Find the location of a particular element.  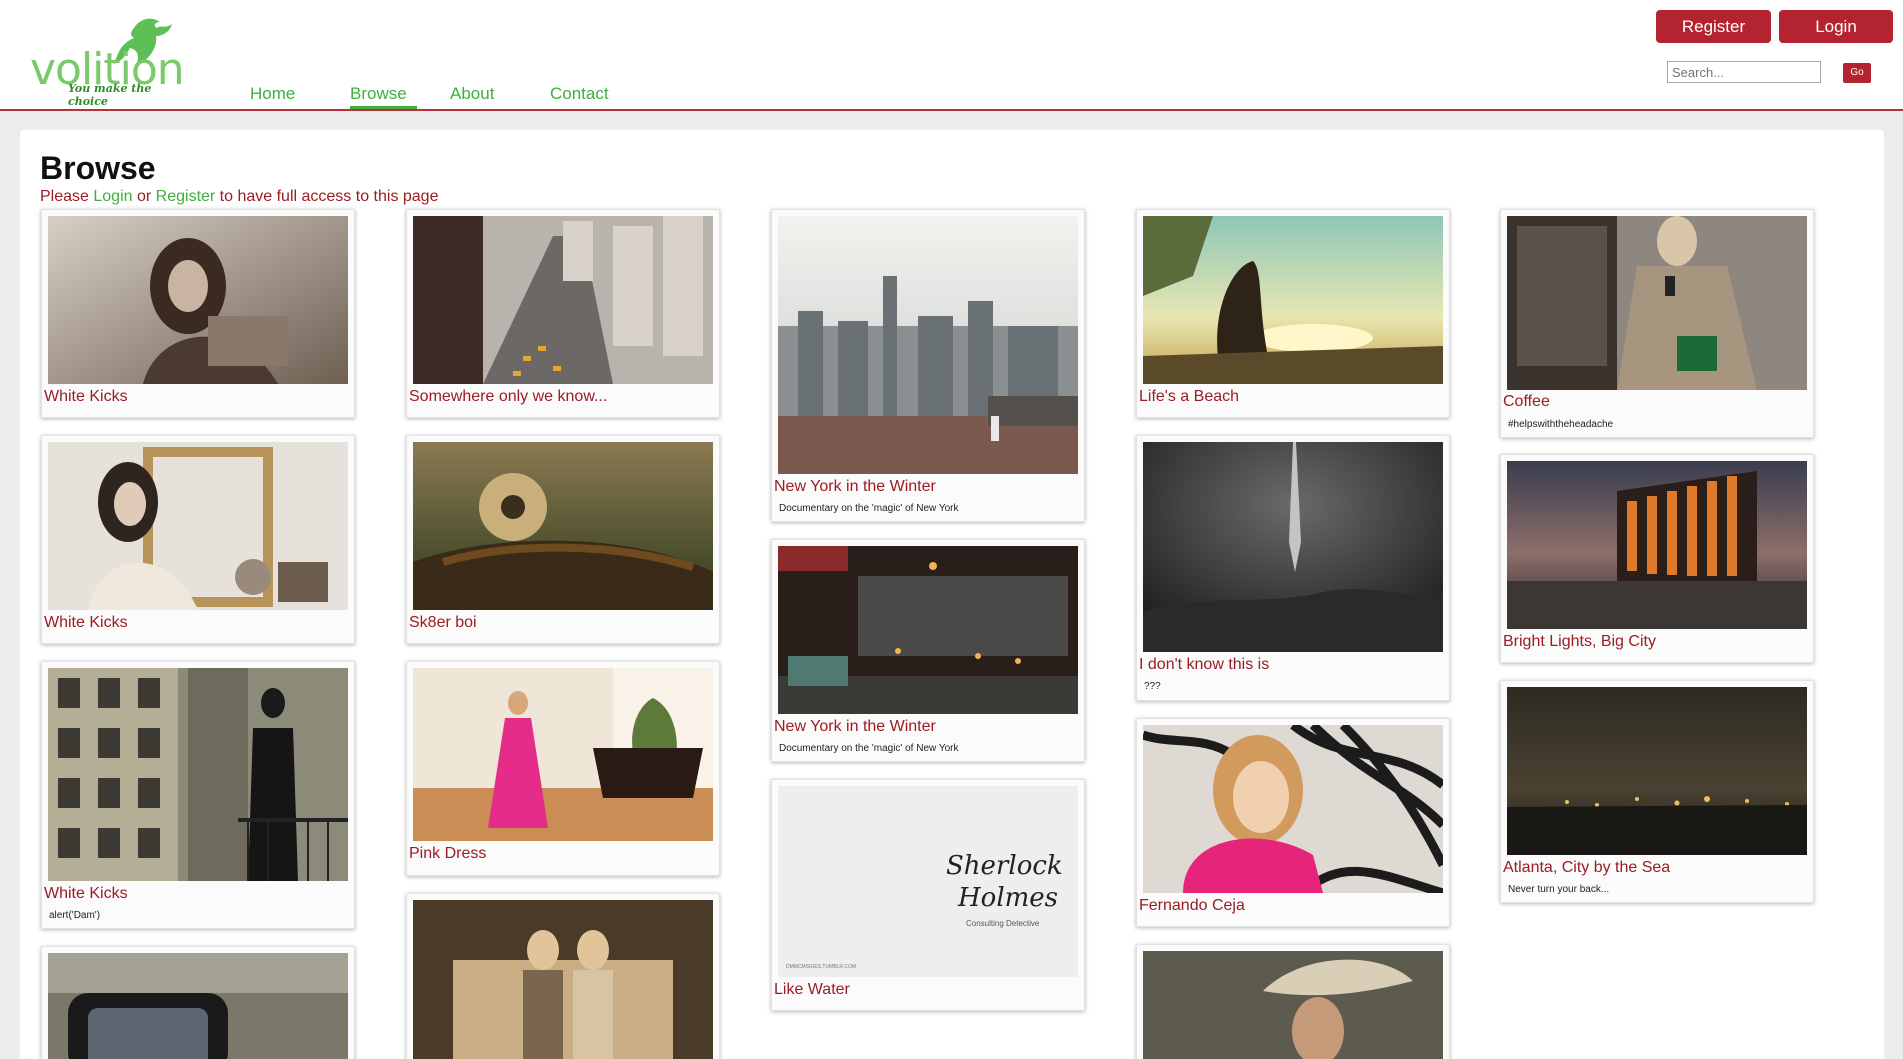

photo-card: Pink Dress is located at coordinates (563, 768).